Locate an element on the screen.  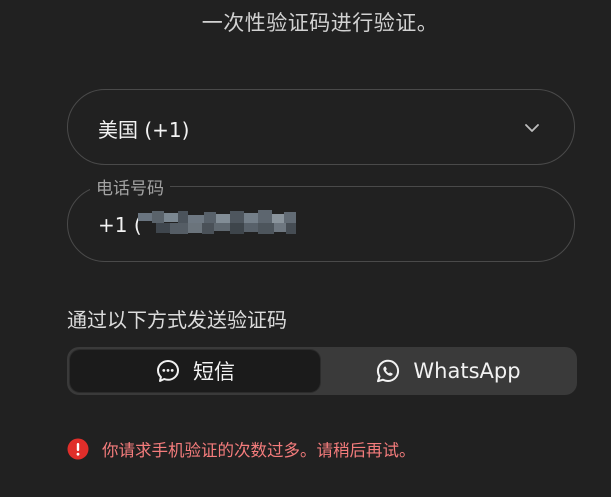
whatsapp-option-label: WhatsApp is located at coordinates (467, 371).